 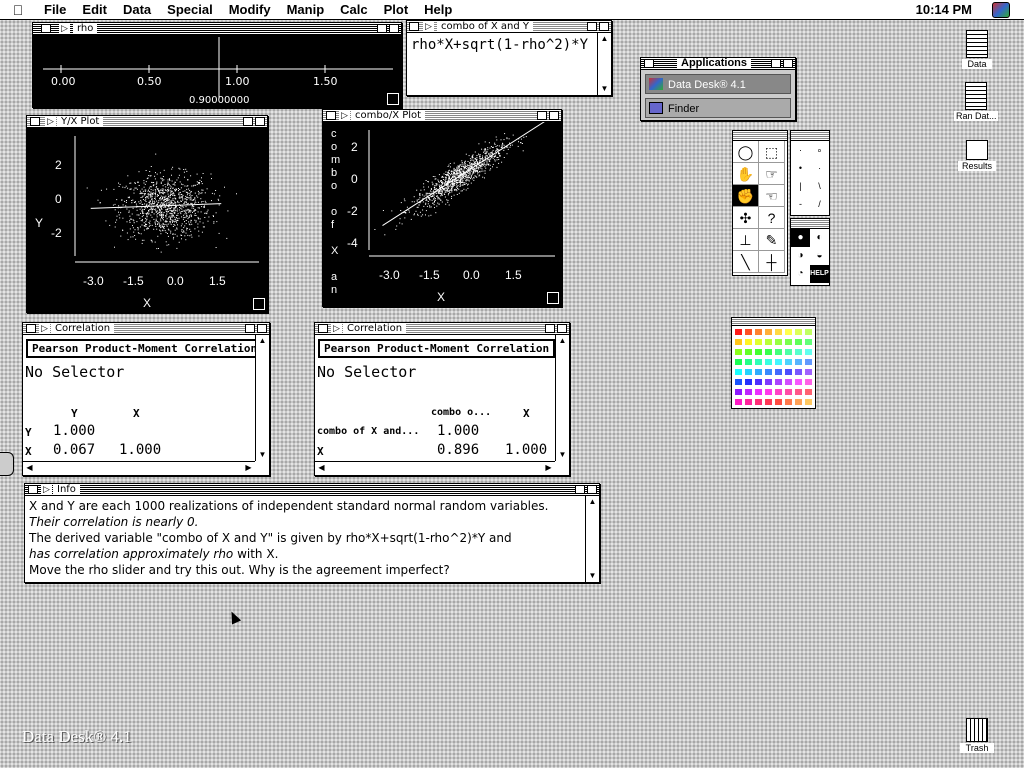 I want to click on scatter-canvas, so click(x=147, y=220).